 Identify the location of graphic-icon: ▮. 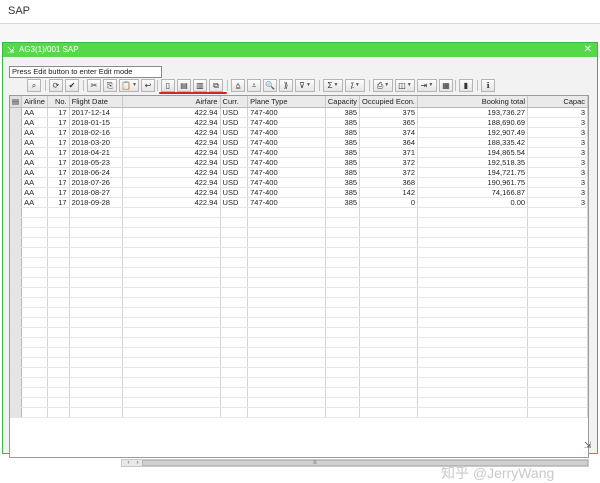
(466, 85).